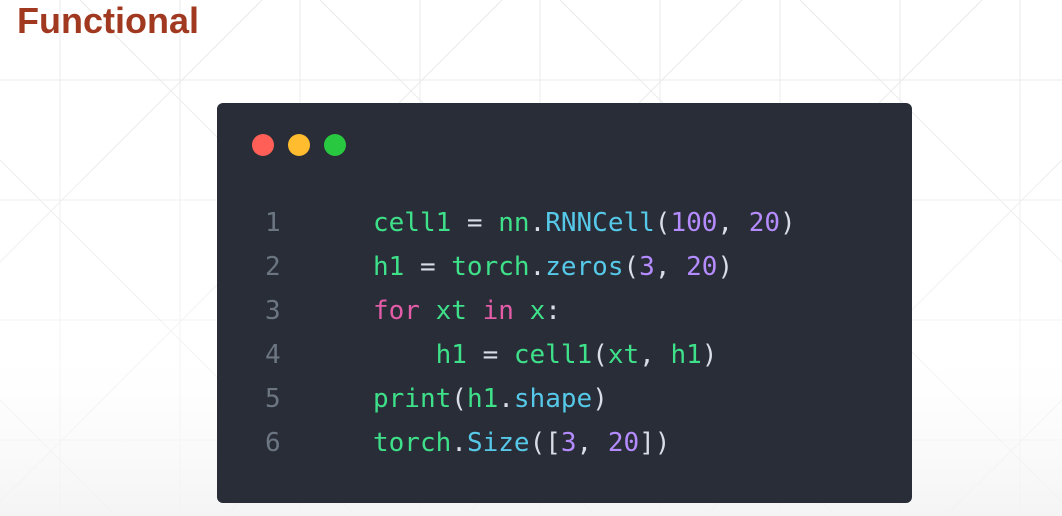 The width and height of the screenshot is (1062, 516). I want to click on code-token-attr: shape, so click(553, 399).